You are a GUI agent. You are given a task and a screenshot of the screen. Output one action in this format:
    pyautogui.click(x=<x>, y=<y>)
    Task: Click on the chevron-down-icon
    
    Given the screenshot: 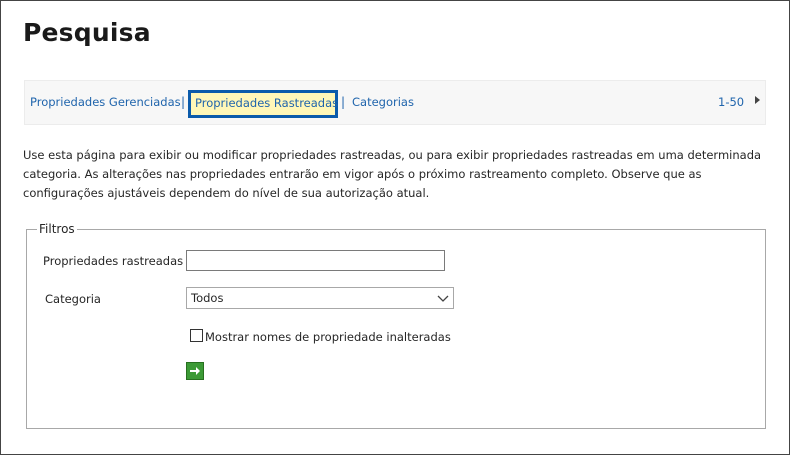 What is the action you would take?
    pyautogui.click(x=443, y=298)
    